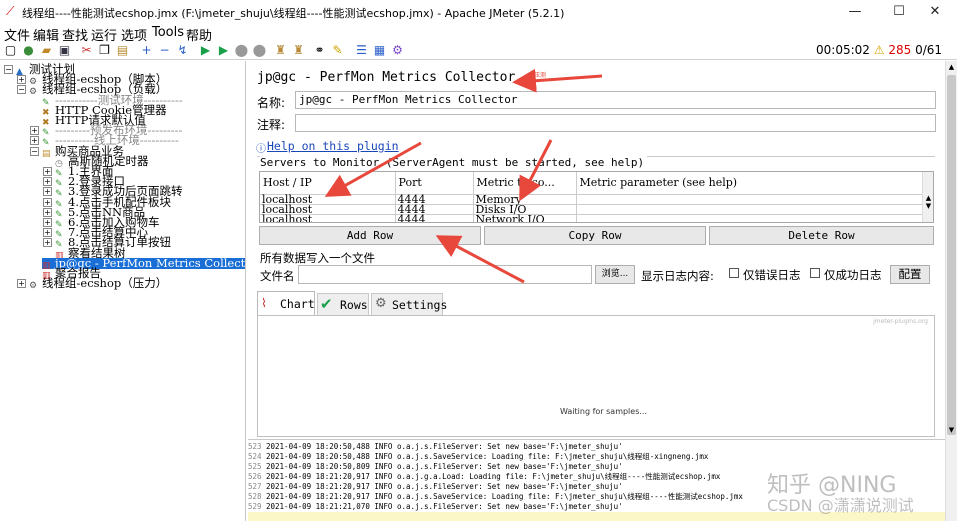 This screenshot has width=957, height=521. I want to click on expand-icon: +, so click(146, 50).